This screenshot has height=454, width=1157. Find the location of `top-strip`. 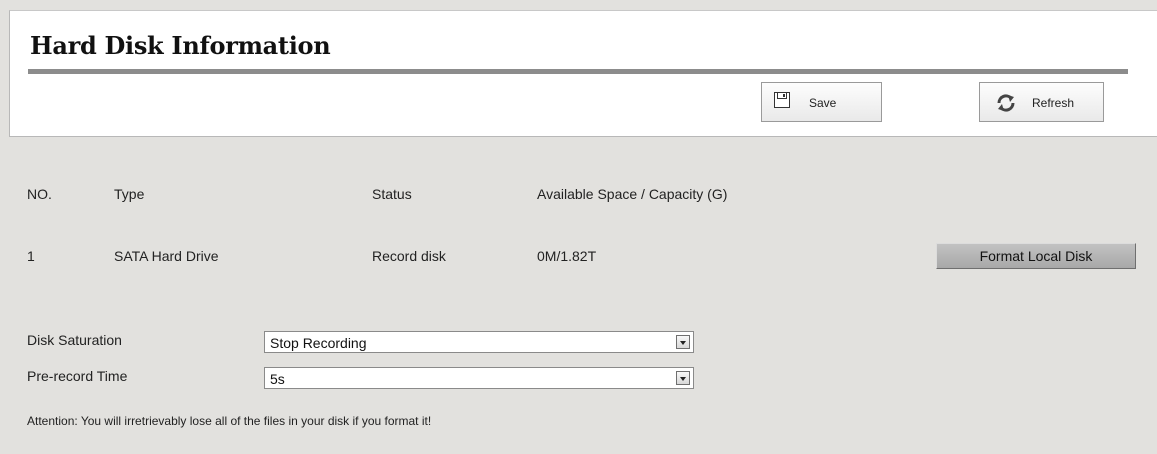

top-strip is located at coordinates (578, 5).